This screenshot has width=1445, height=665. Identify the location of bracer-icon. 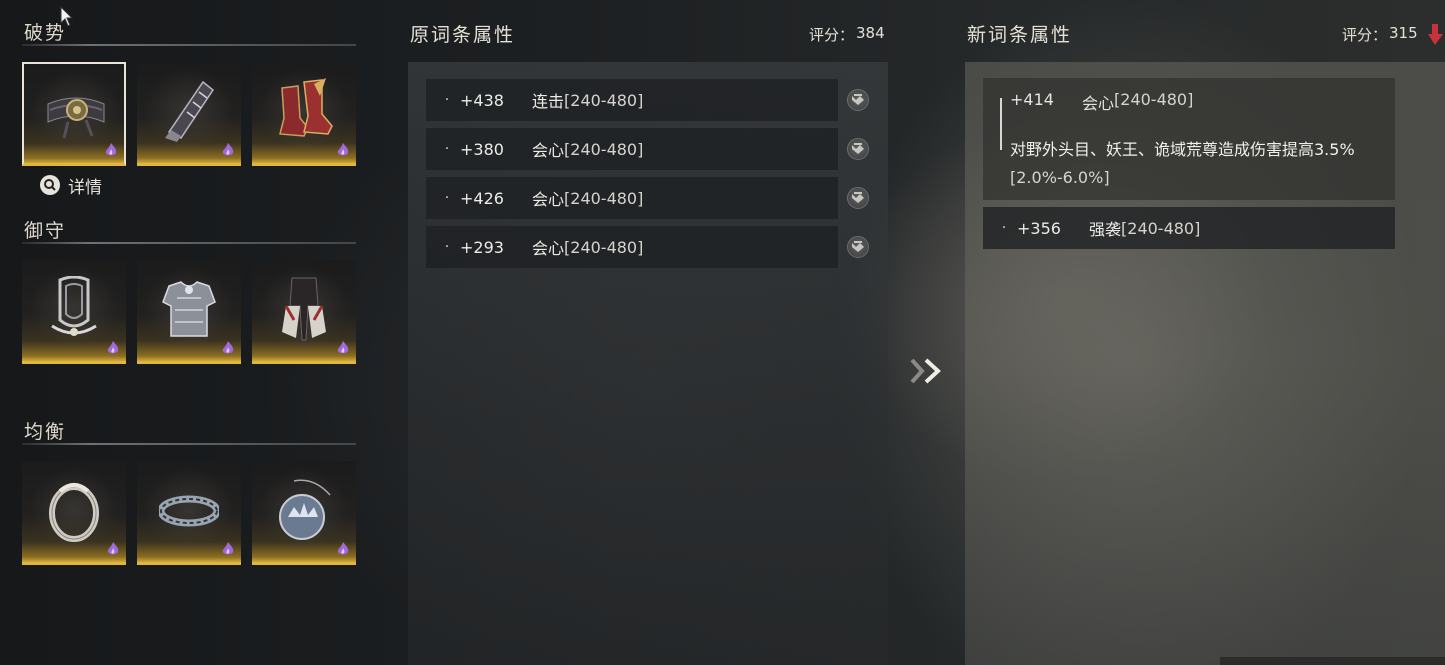
(190, 111).